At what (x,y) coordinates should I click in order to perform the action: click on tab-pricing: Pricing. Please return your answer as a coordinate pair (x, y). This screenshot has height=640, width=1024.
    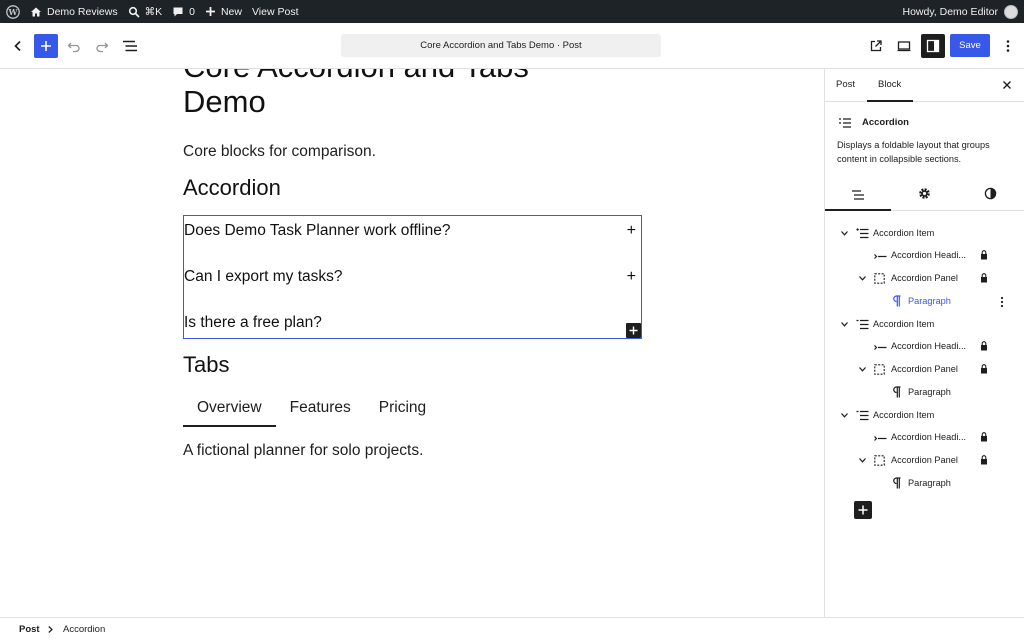
    Looking at the image, I should click on (402, 411).